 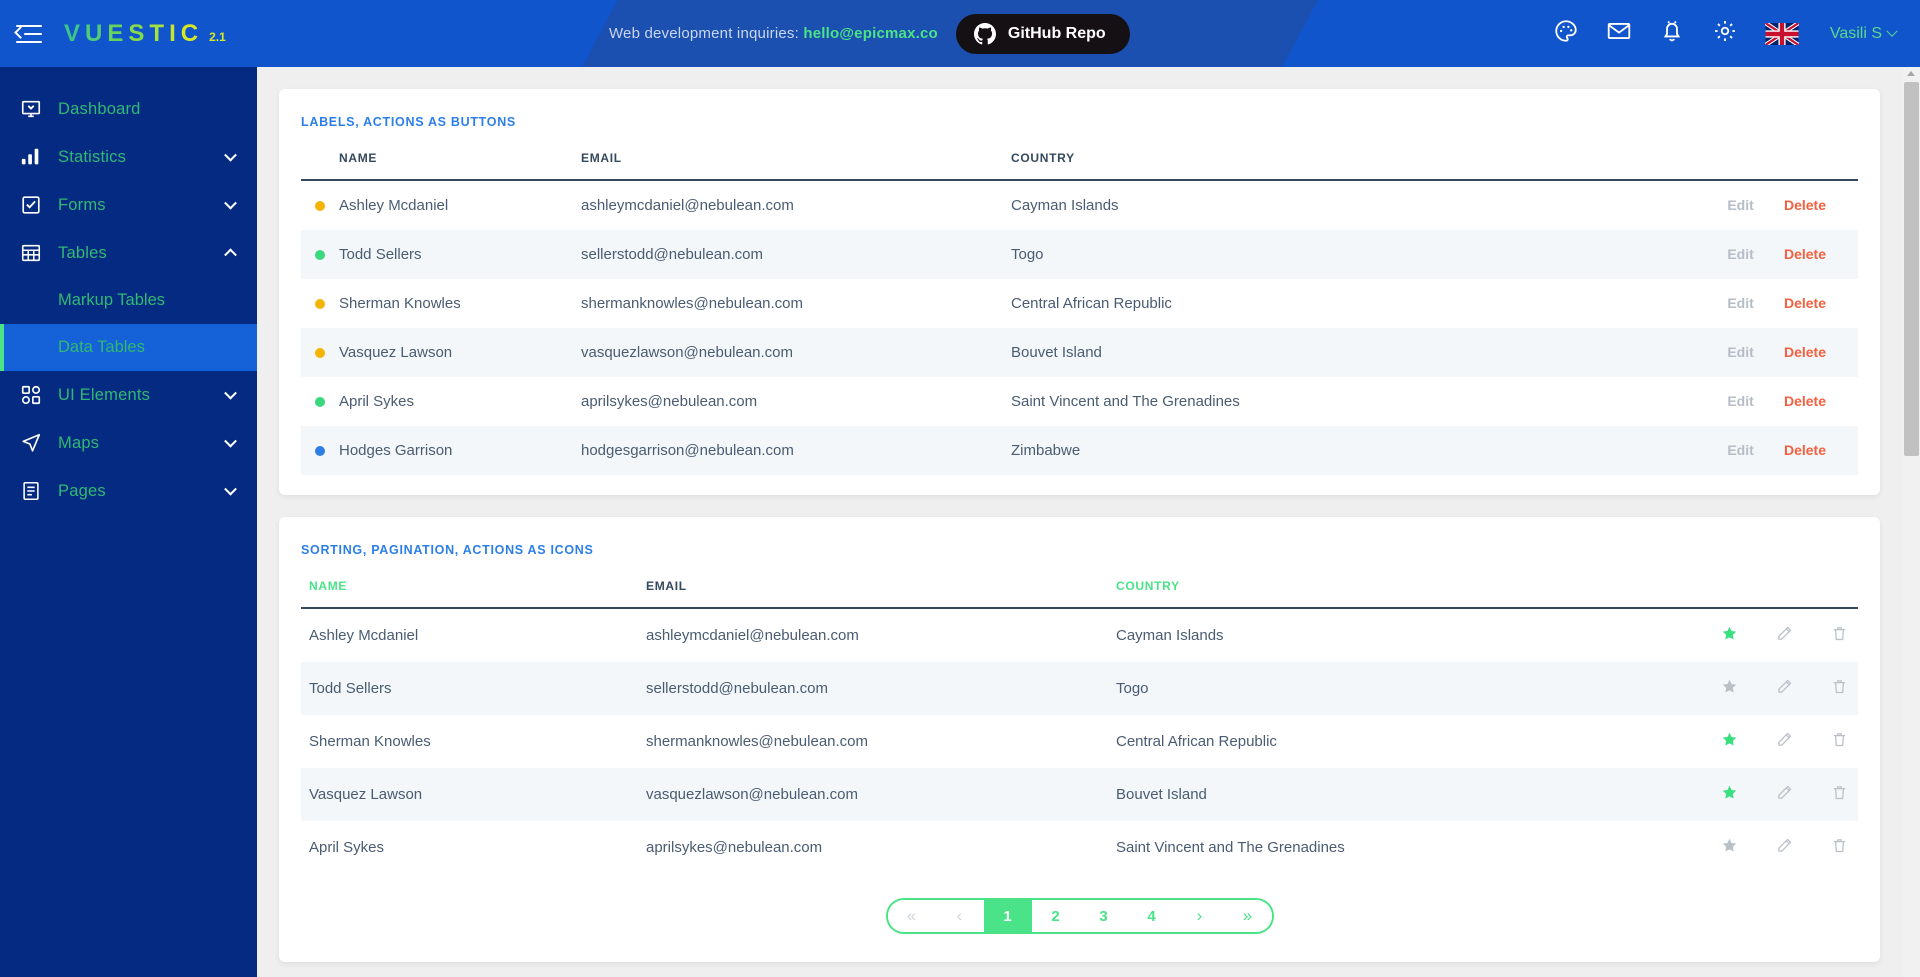 What do you see at coordinates (79, 442) in the screenshot?
I see `sidebar-item-label: Maps` at bounding box center [79, 442].